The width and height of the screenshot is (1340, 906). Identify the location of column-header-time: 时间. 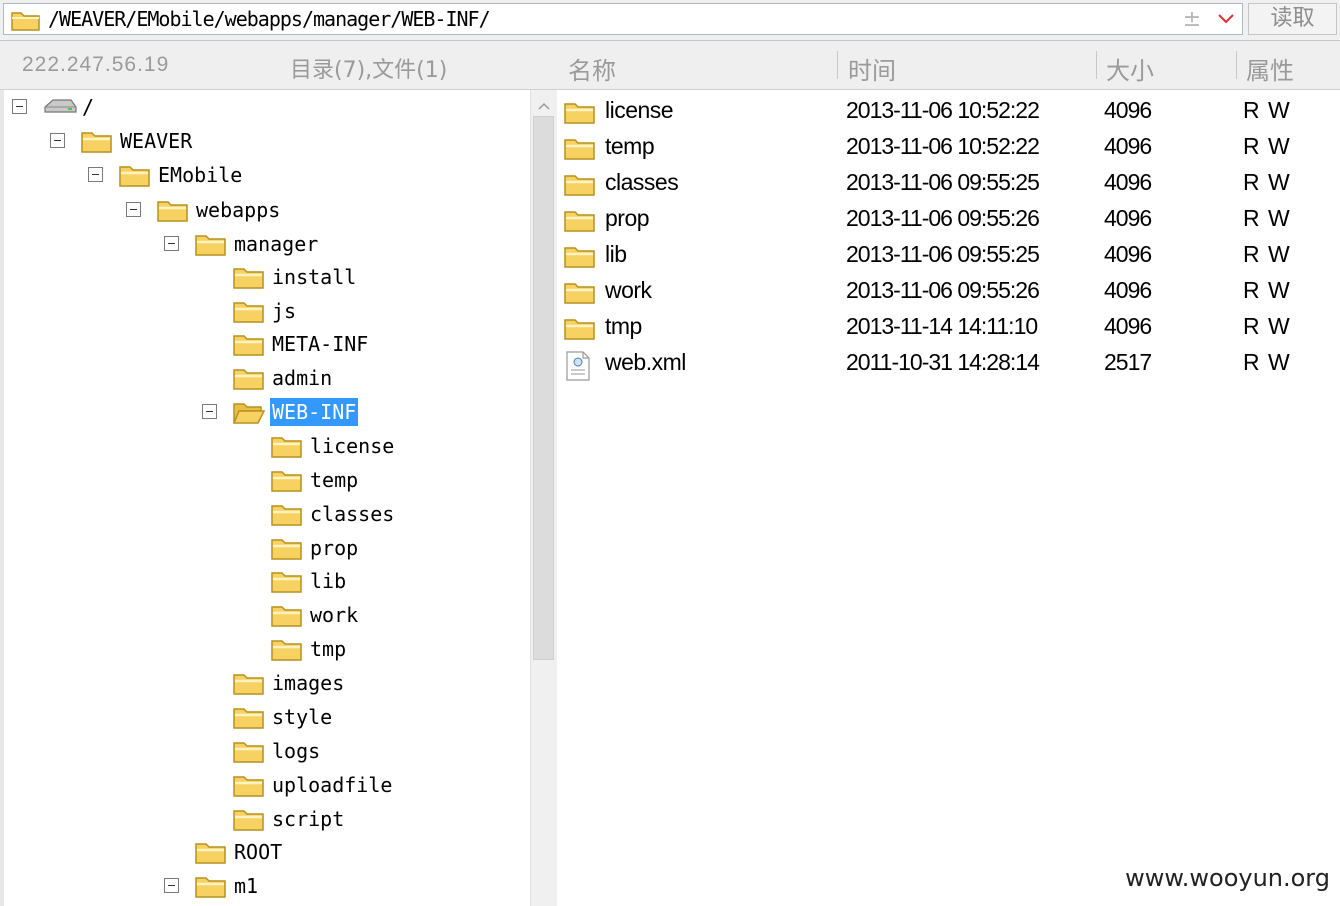
(872, 68).